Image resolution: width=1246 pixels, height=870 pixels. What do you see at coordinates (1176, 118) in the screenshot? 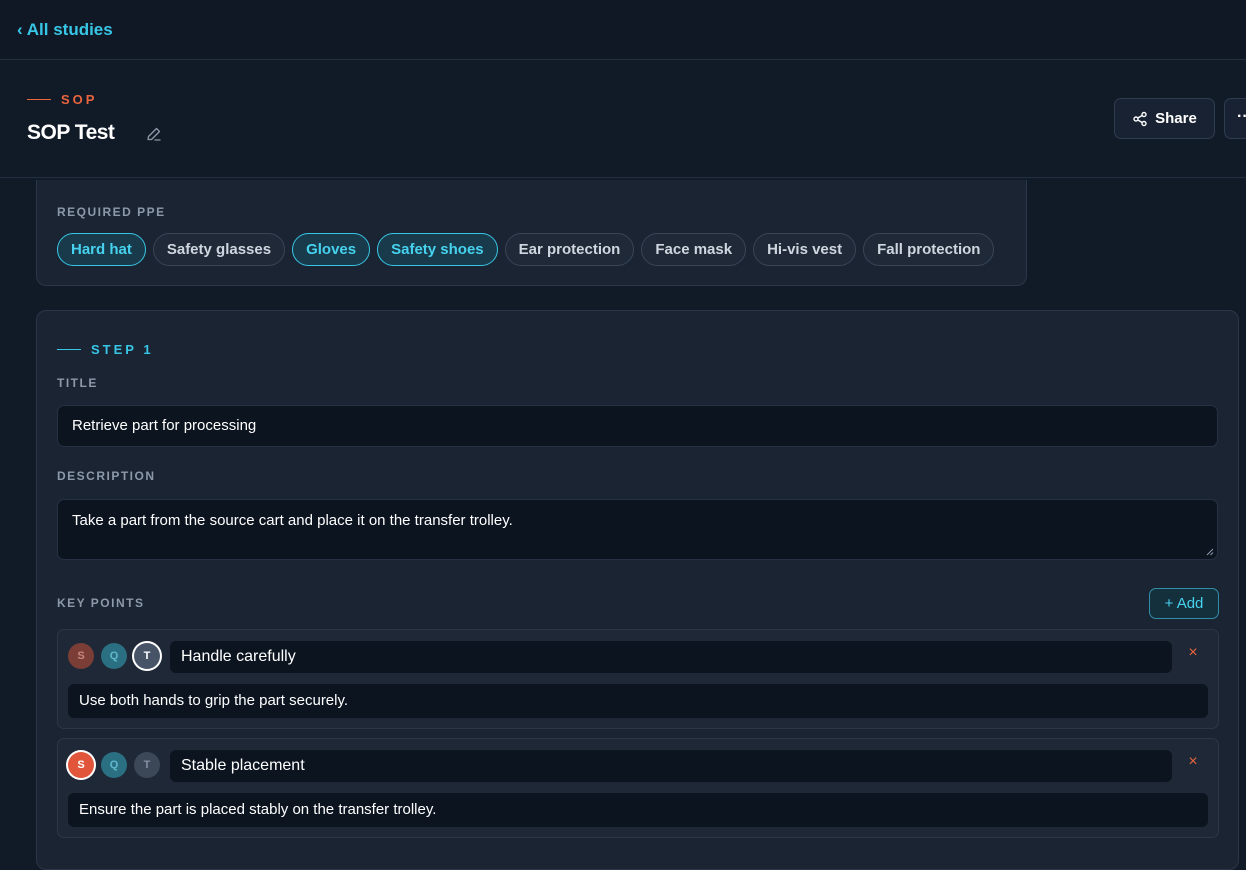
I see `share-label: Share` at bounding box center [1176, 118].